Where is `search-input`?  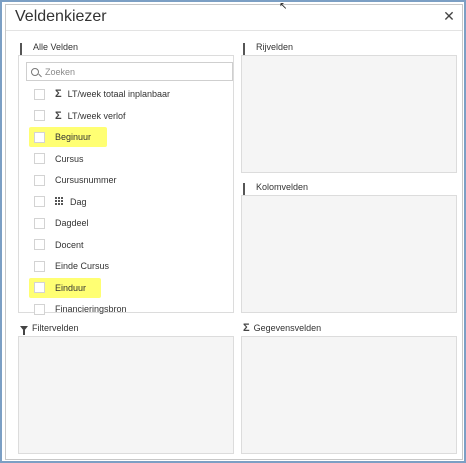
search-input is located at coordinates (135, 71).